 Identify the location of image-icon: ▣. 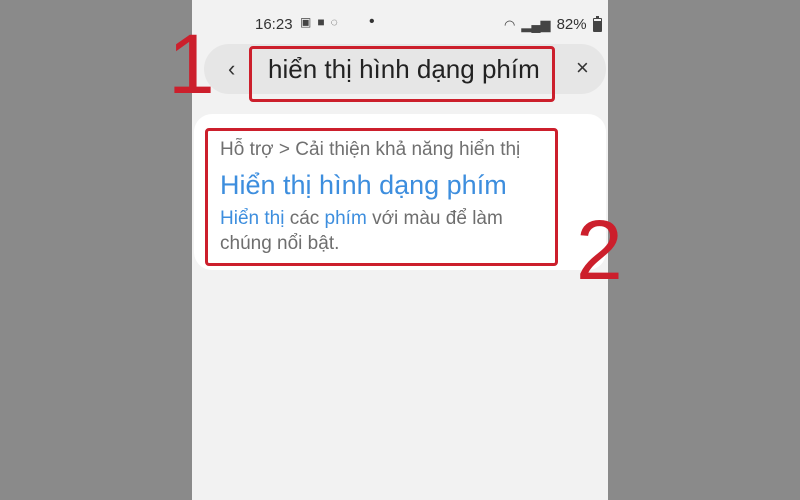
(306, 22).